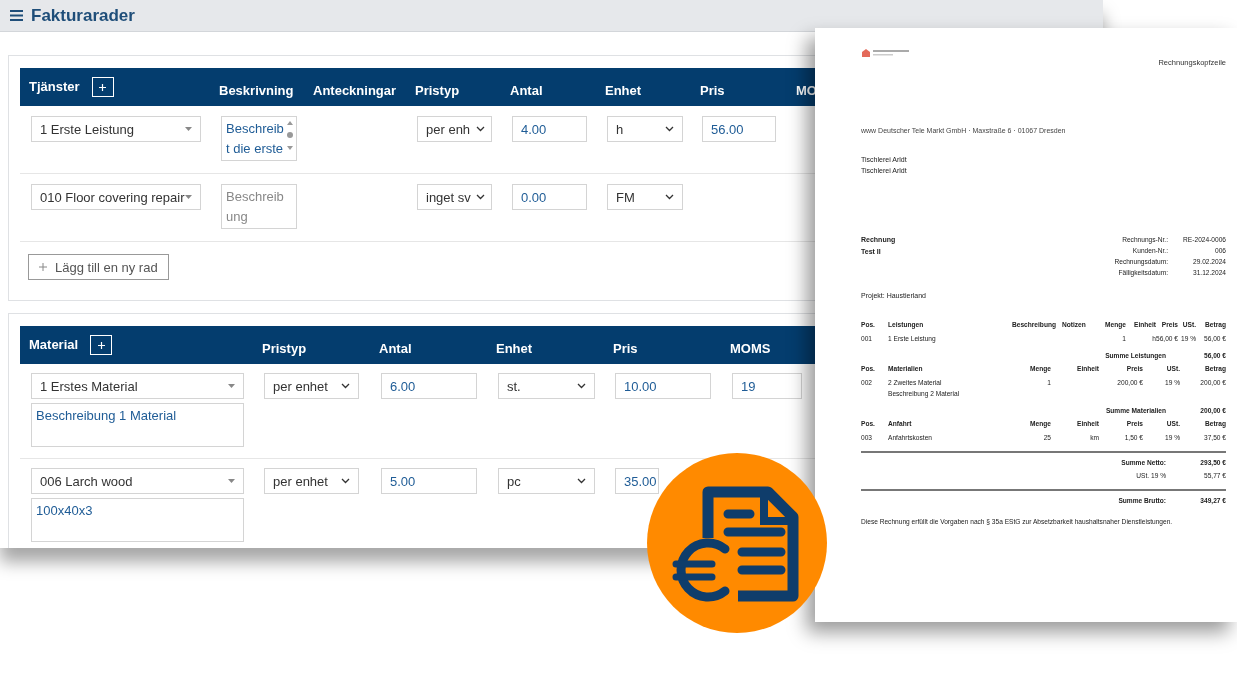  I want to click on unit-select: pc, so click(546, 481).